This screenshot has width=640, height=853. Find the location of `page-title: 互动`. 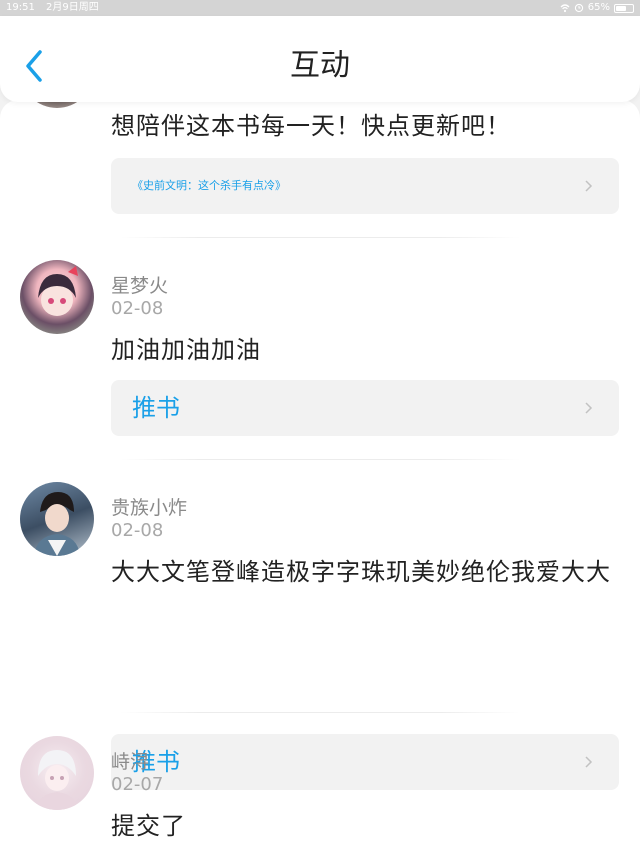

page-title: 互动 is located at coordinates (320, 65).